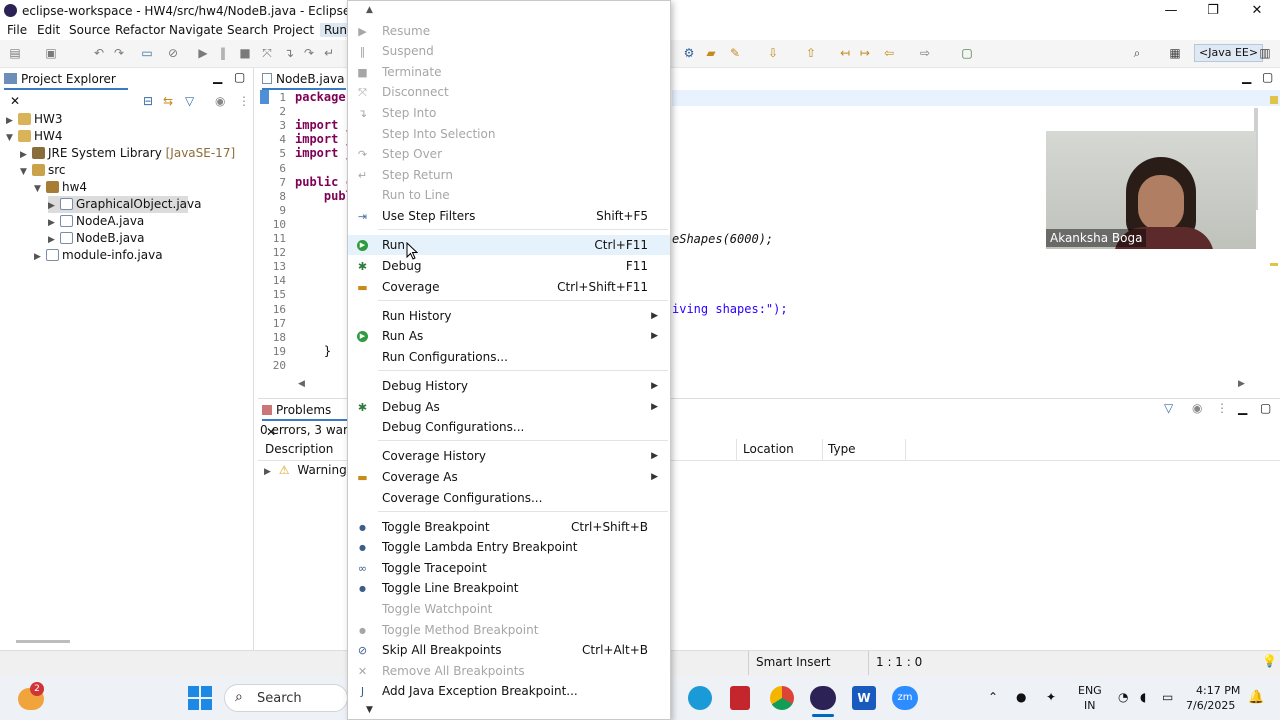  Describe the element at coordinates (15, 53) in the screenshot. I see `new-icon: ▤` at that location.